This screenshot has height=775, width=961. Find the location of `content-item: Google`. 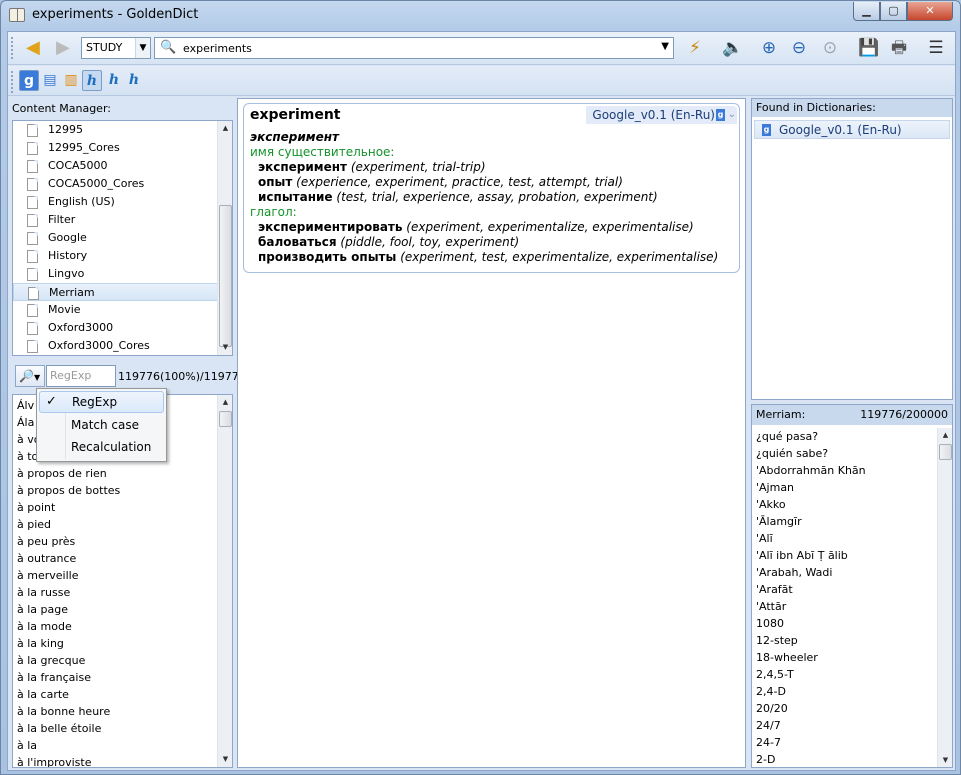

content-item: Google is located at coordinates (122, 238).